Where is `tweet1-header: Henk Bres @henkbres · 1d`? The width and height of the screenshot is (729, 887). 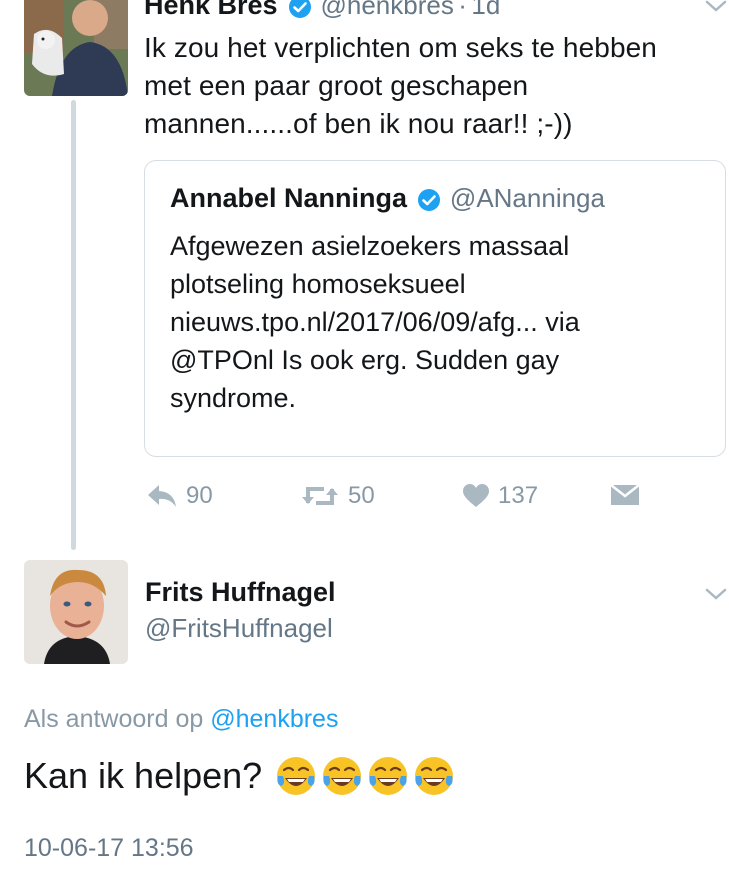 tweet1-header: Henk Bres @henkbres · 1d is located at coordinates (322, 12).